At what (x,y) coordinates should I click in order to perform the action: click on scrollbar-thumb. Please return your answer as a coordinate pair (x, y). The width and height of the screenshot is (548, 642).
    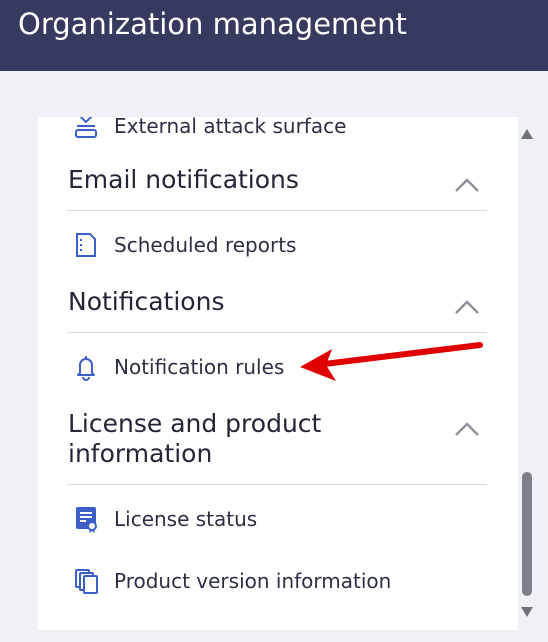
    Looking at the image, I should click on (527, 534).